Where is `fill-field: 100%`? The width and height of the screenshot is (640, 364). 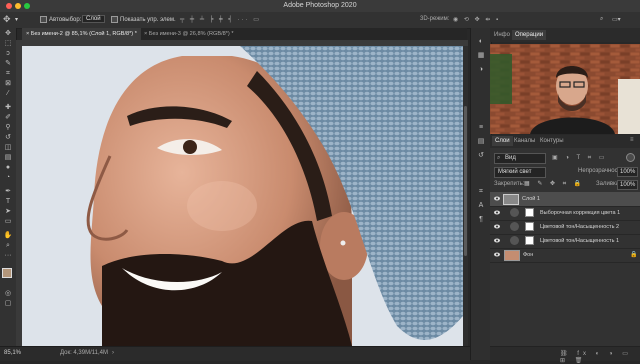 fill-field: 100% is located at coordinates (628, 185).